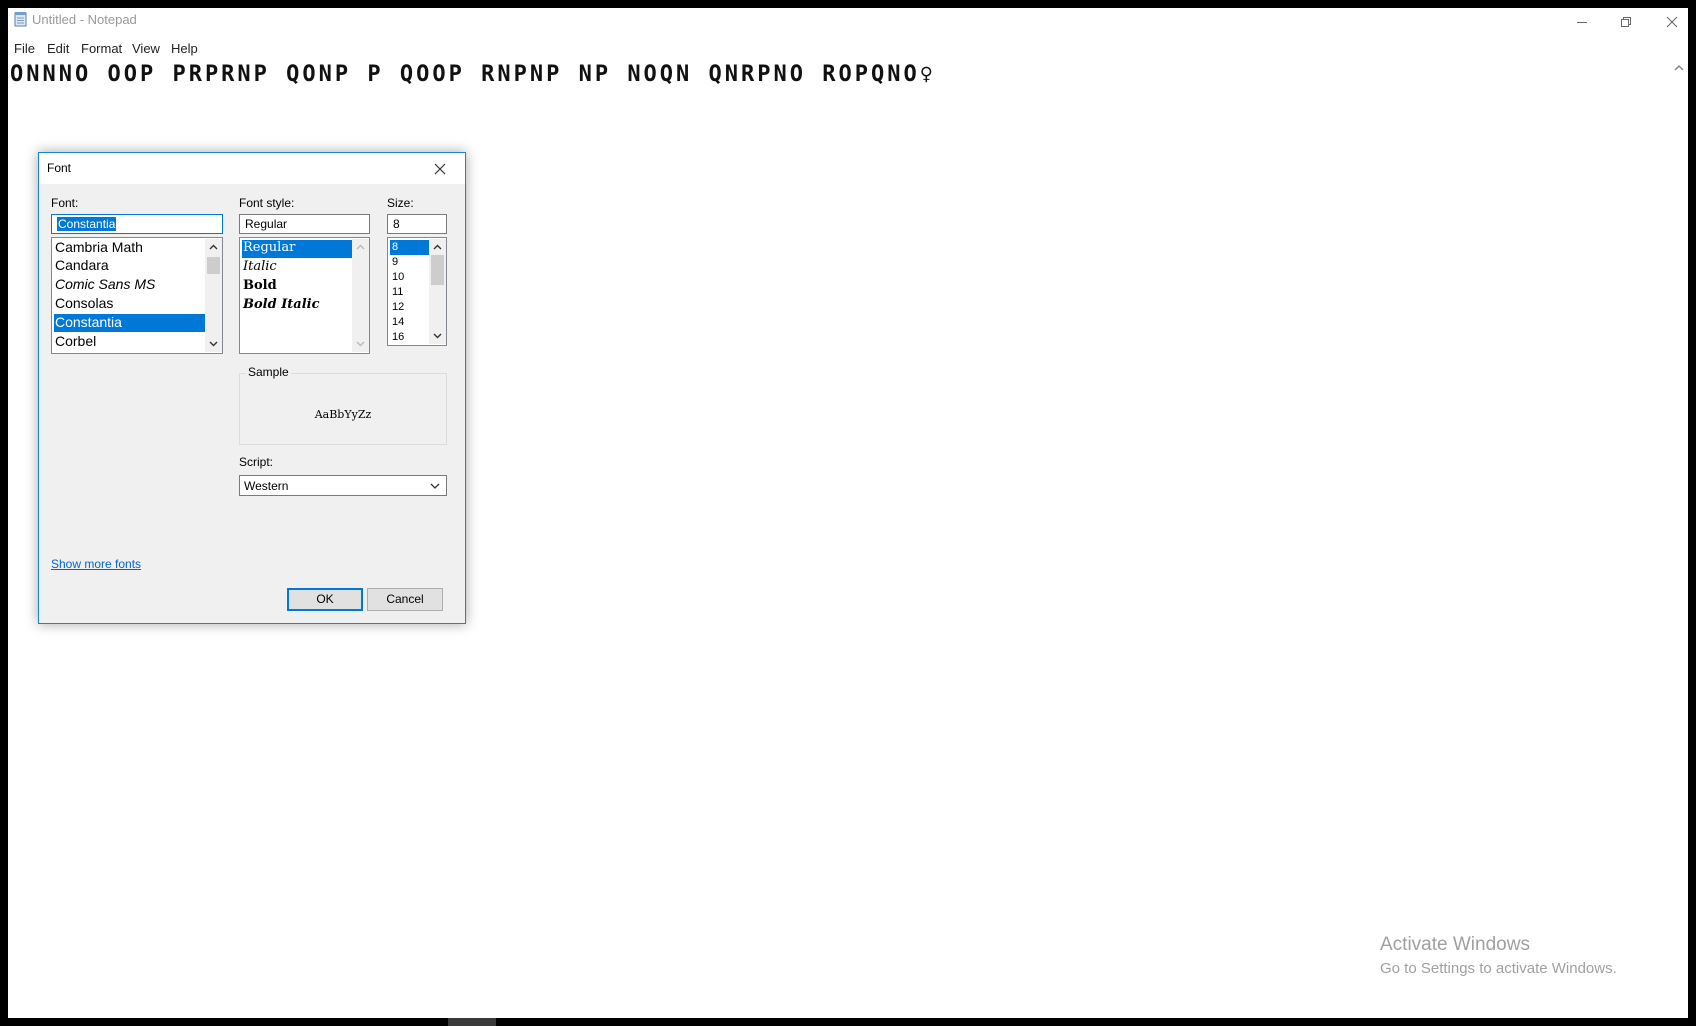 This screenshot has width=1696, height=1026. Describe the element at coordinates (297, 268) in the screenshot. I see `style-list-item: Italic` at that location.